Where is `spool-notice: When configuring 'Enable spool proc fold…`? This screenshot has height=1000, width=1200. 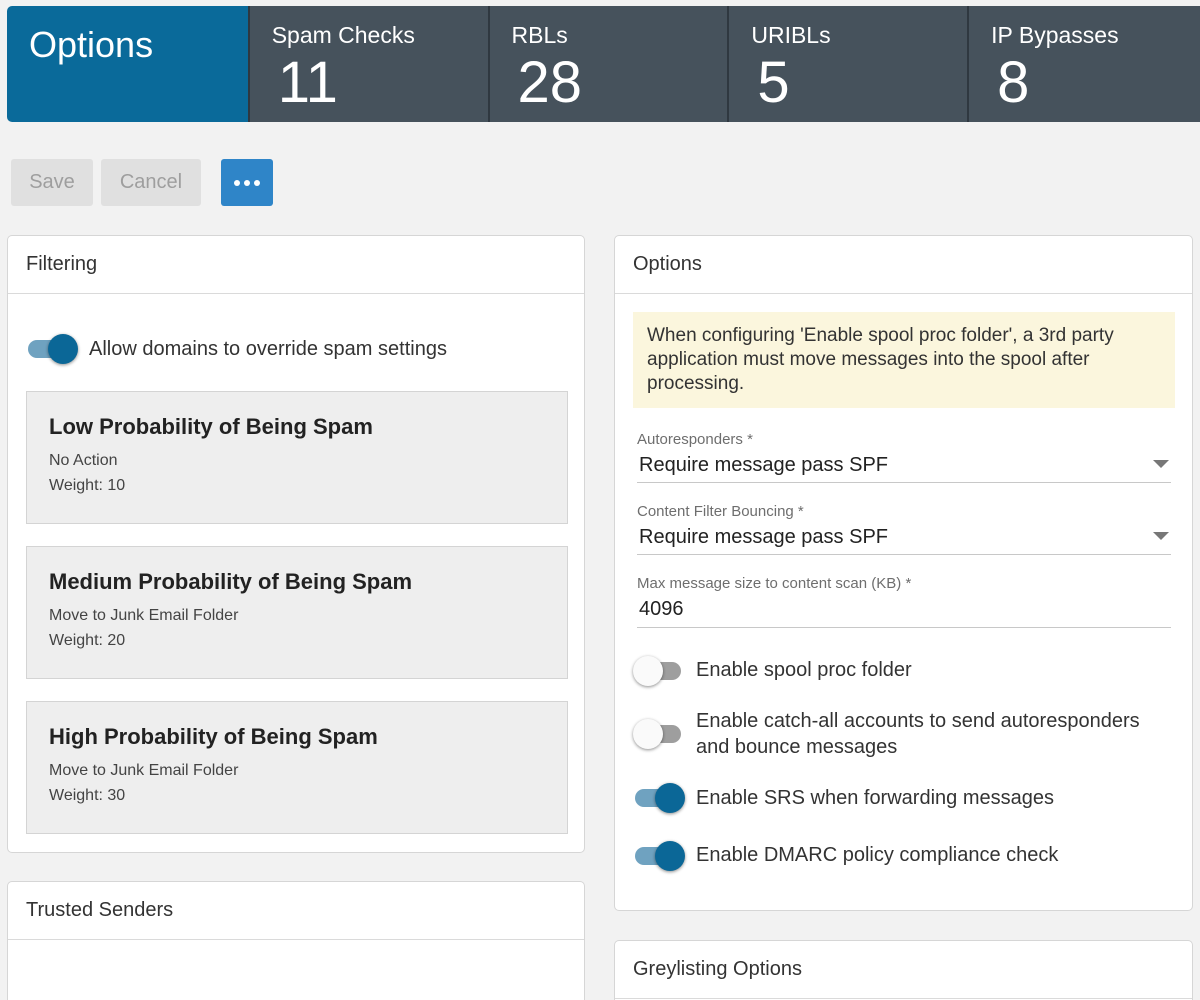
spool-notice: When configuring 'Enable spool proc fold… is located at coordinates (904, 360).